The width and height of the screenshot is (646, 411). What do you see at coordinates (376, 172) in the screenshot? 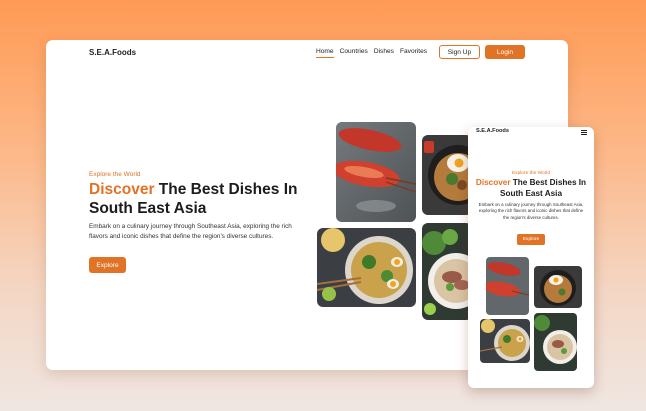
I see `grilled-lobster-image` at bounding box center [376, 172].